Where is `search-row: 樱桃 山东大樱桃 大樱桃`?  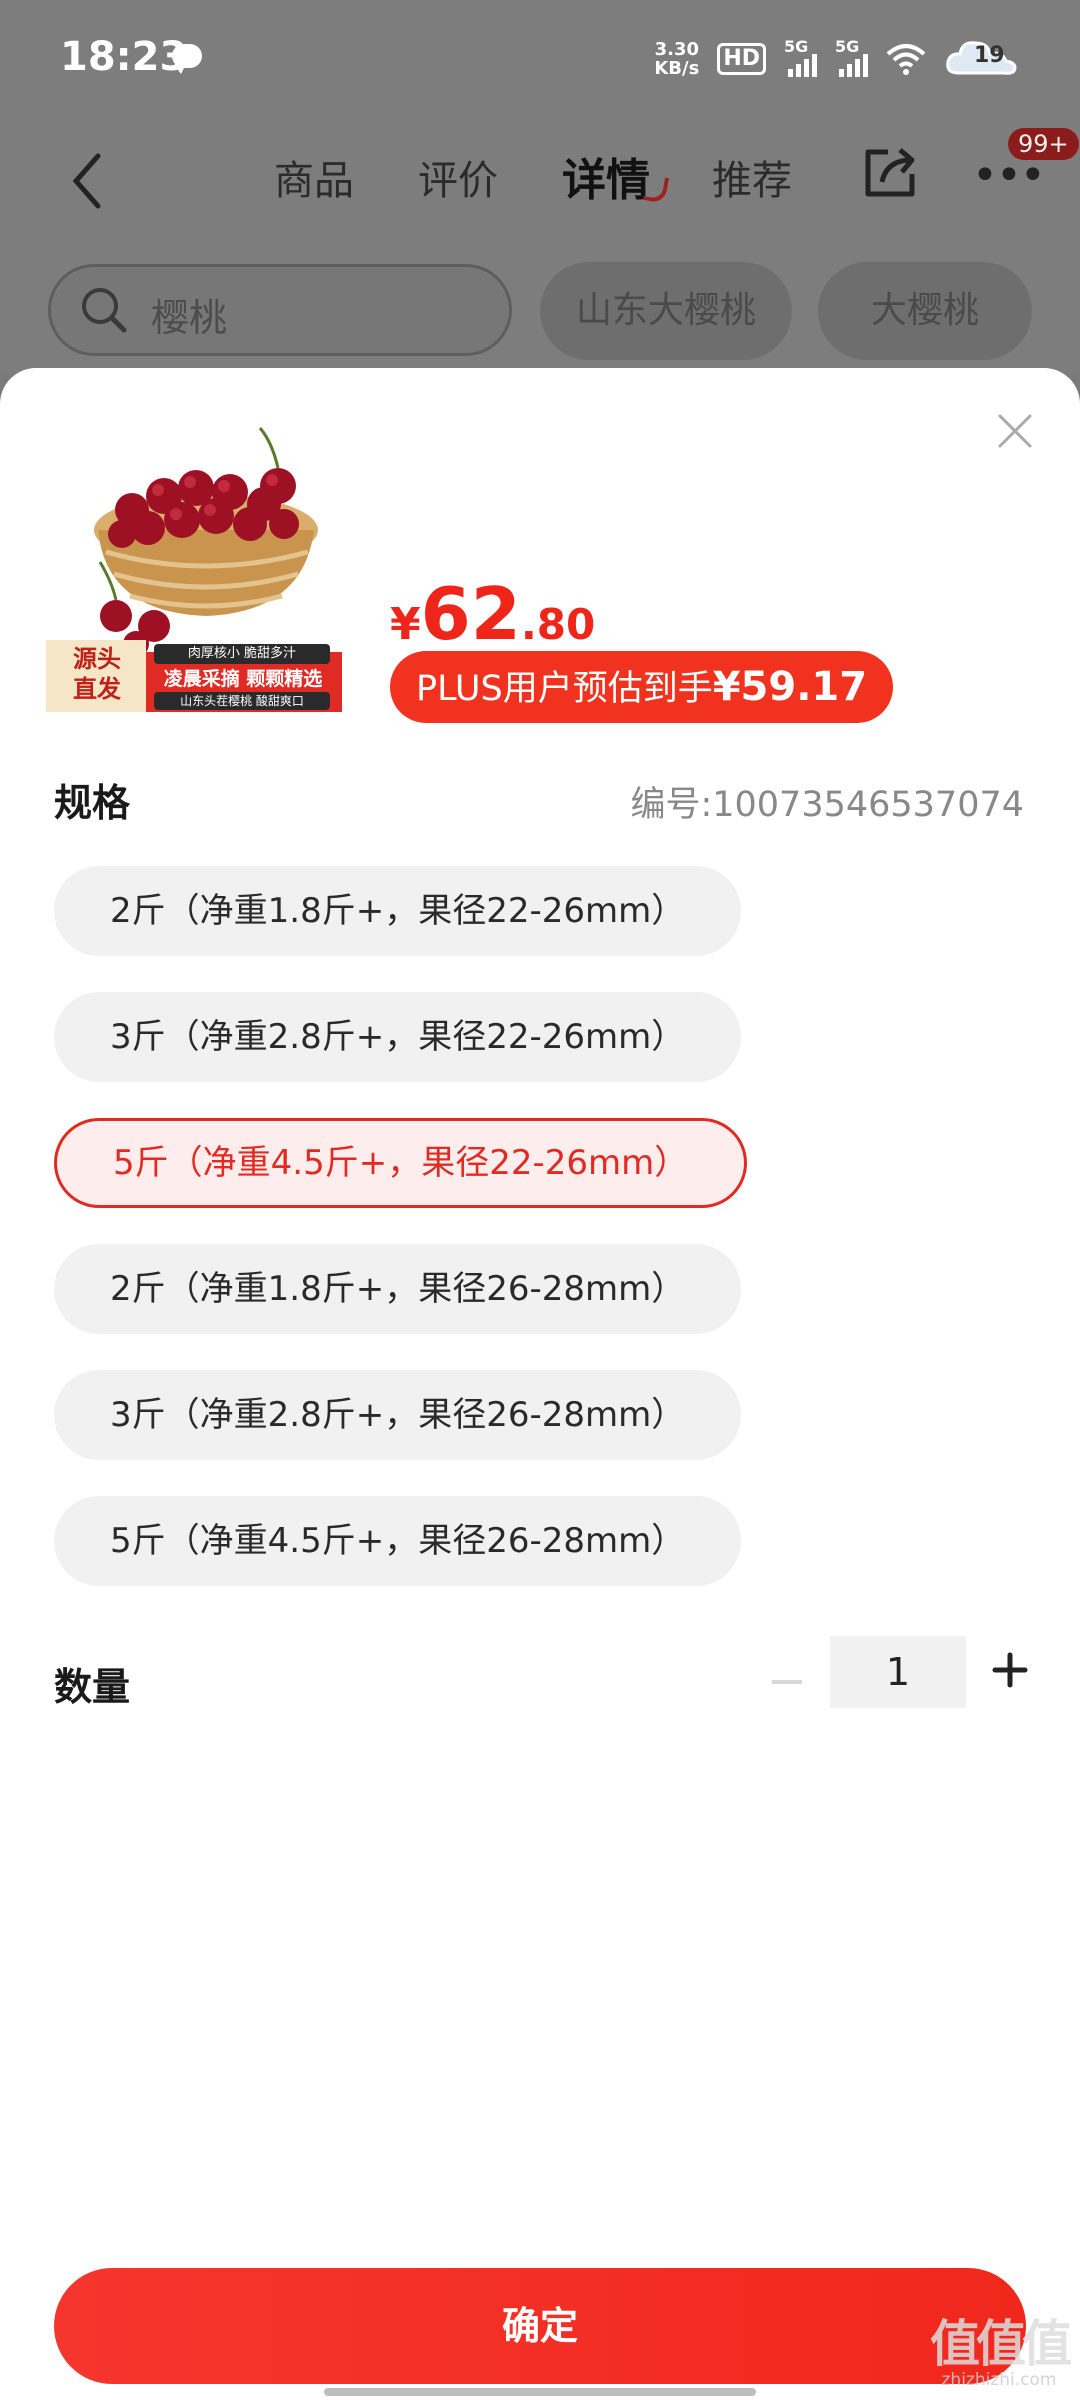
search-row: 樱桃 山东大樱桃 大樱桃 is located at coordinates (540, 309).